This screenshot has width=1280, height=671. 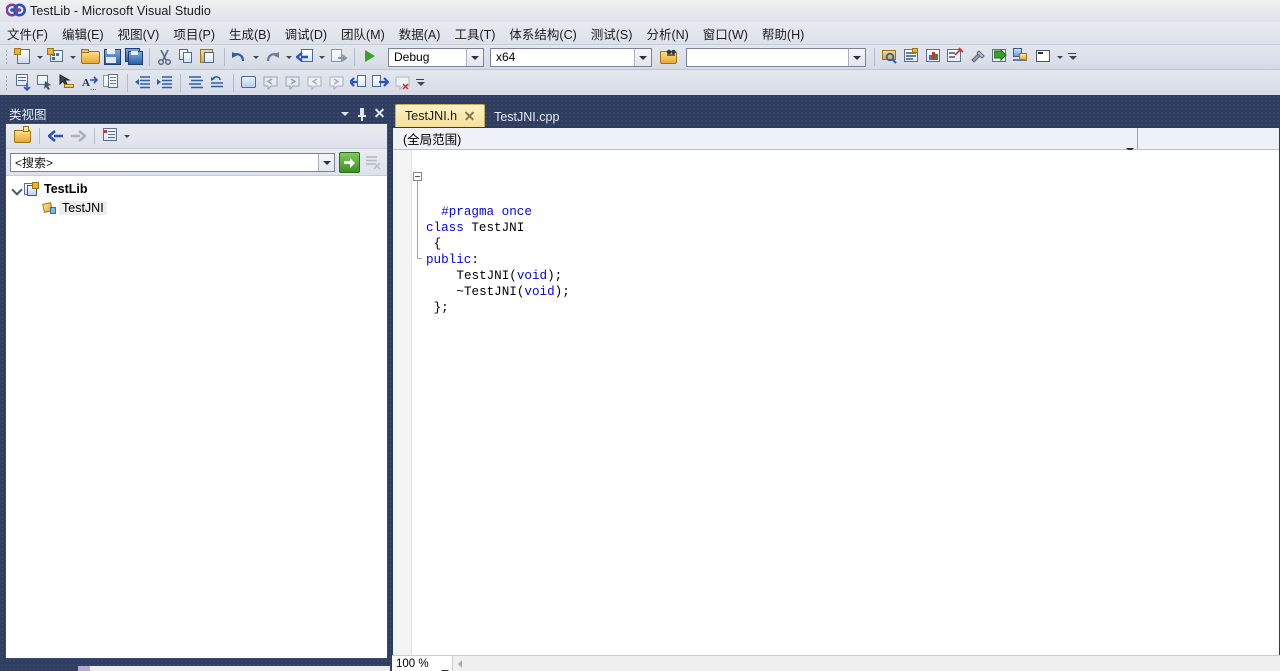 I want to click on menu-item-7: 数据(A), so click(x=420, y=33).